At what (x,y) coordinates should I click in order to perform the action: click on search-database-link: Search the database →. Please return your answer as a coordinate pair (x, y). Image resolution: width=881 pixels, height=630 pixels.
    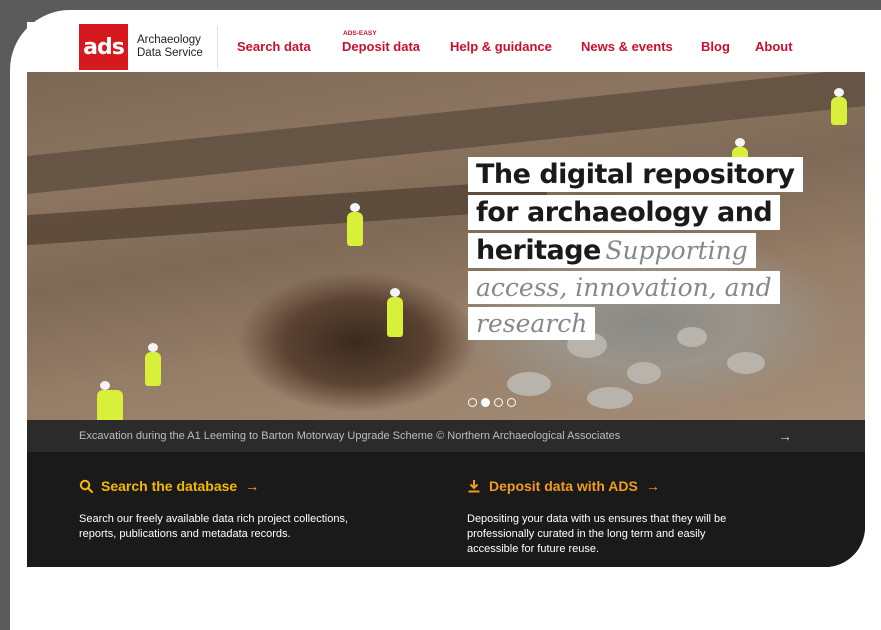
    Looking at the image, I should click on (169, 486).